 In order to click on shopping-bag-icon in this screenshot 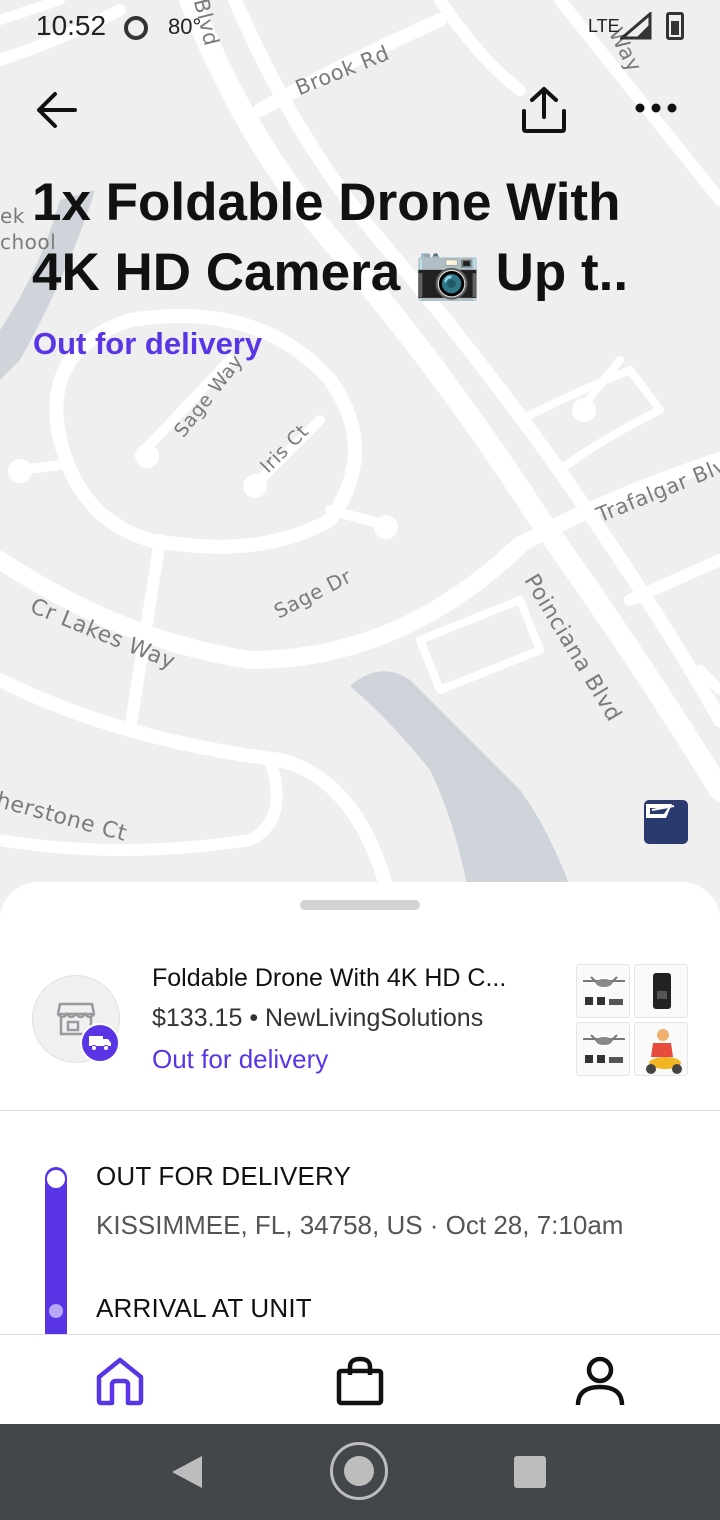, I will do `click(360, 1381)`.